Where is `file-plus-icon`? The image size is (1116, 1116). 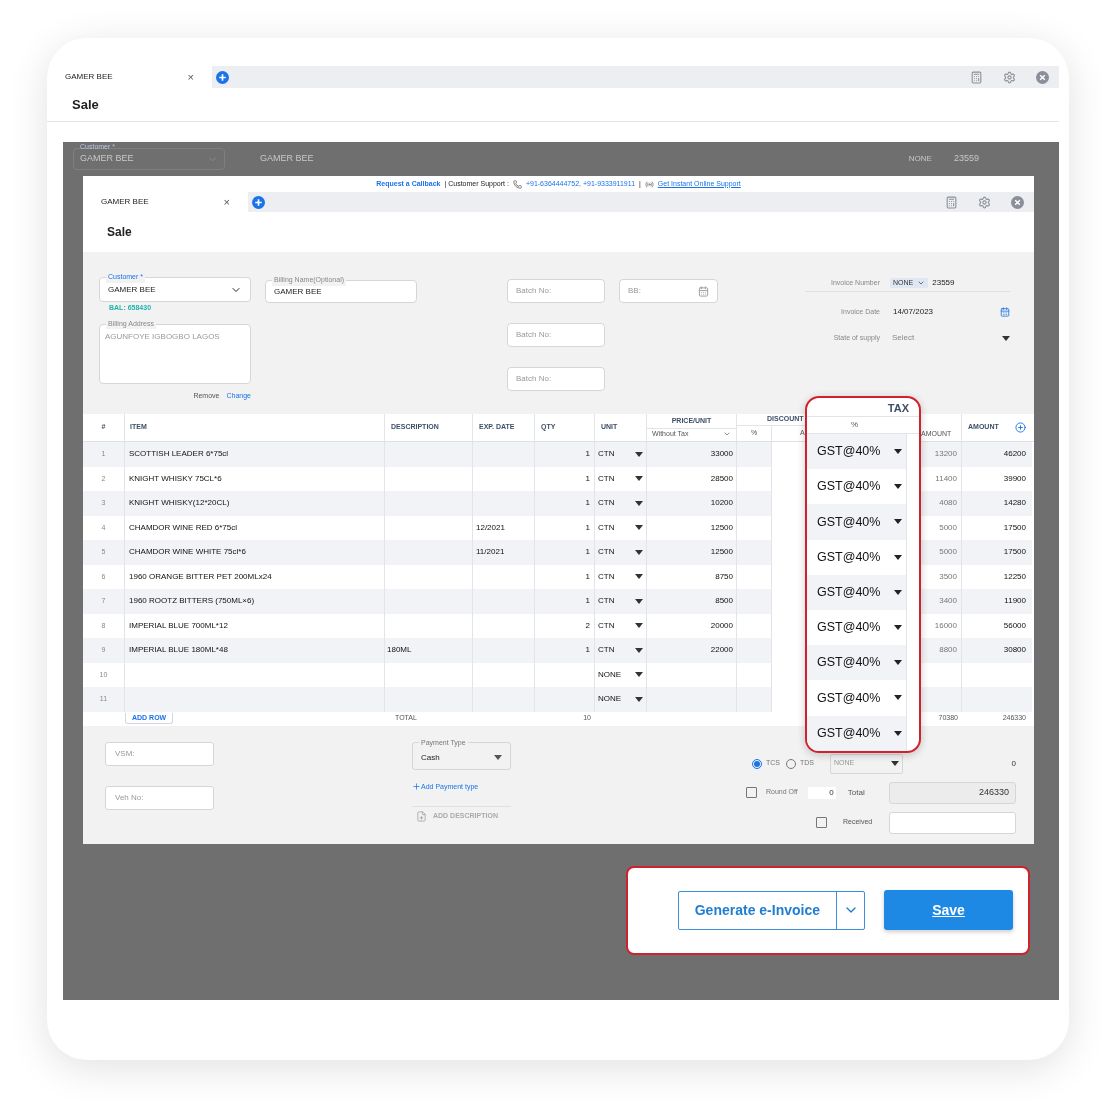 file-plus-icon is located at coordinates (421, 816).